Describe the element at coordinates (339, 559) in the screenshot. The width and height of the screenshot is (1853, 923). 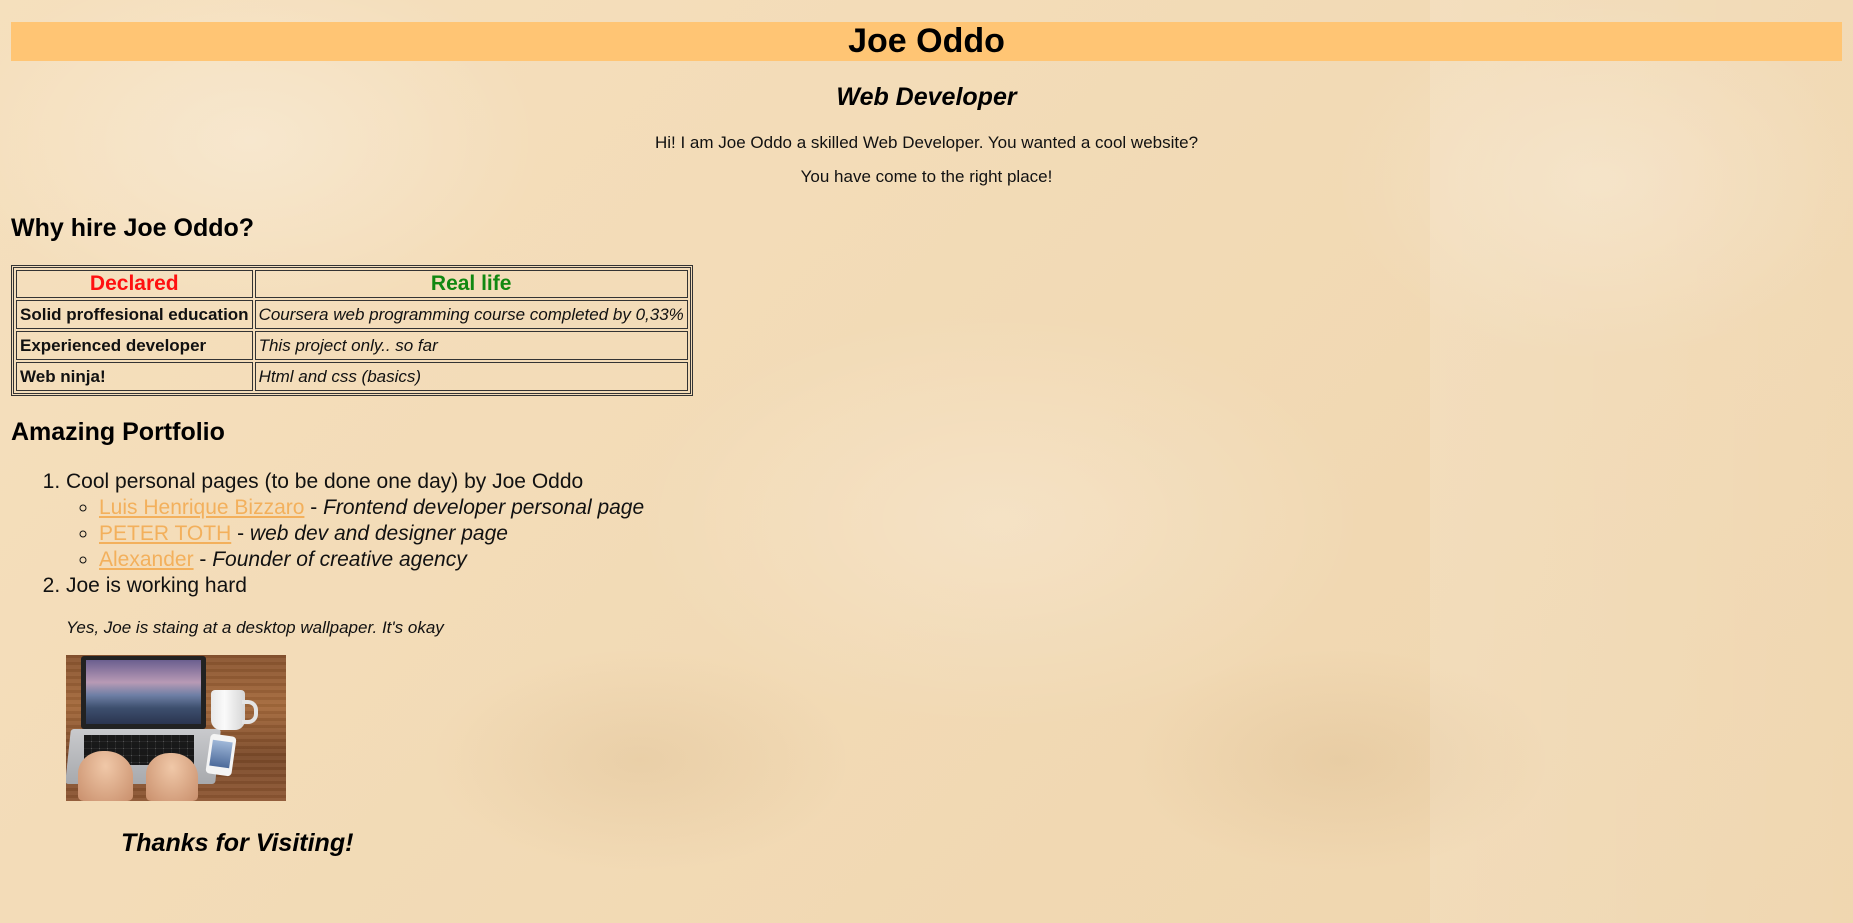
I see `link-description: Founder of creative agency` at that location.